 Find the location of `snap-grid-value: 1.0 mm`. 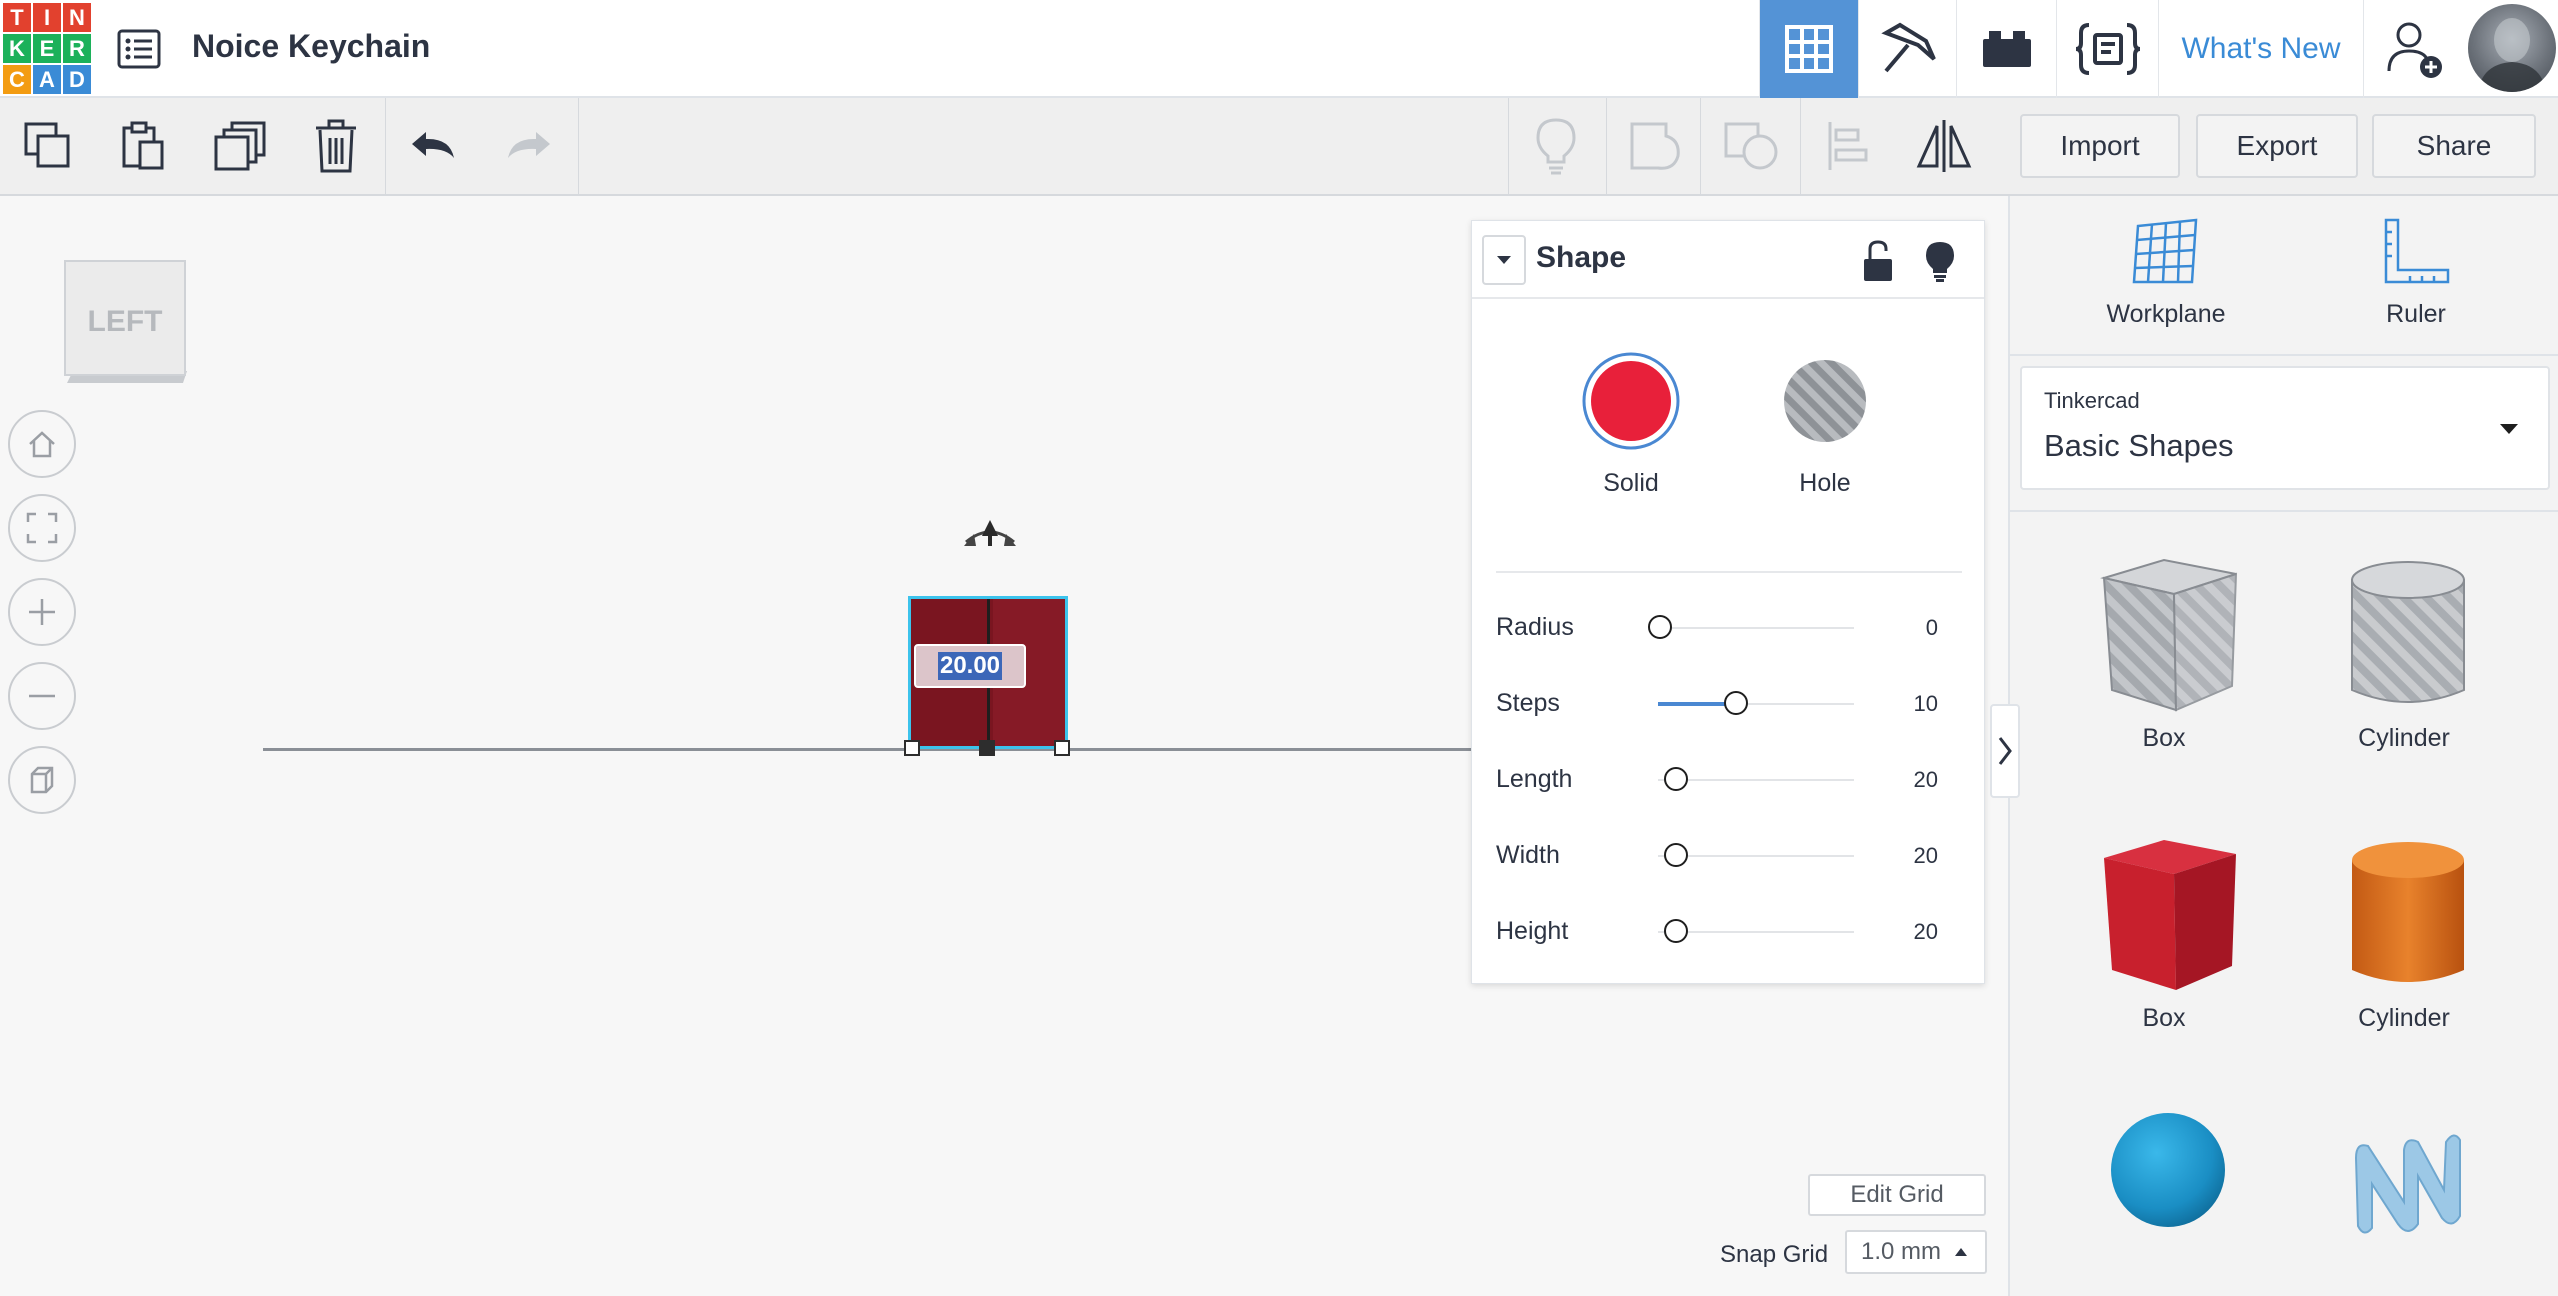

snap-grid-value: 1.0 mm is located at coordinates (1901, 1251).